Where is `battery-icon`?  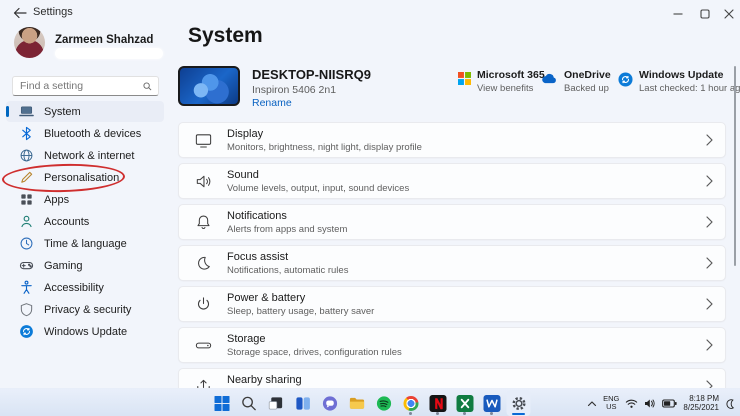
battery-icon is located at coordinates (670, 403).